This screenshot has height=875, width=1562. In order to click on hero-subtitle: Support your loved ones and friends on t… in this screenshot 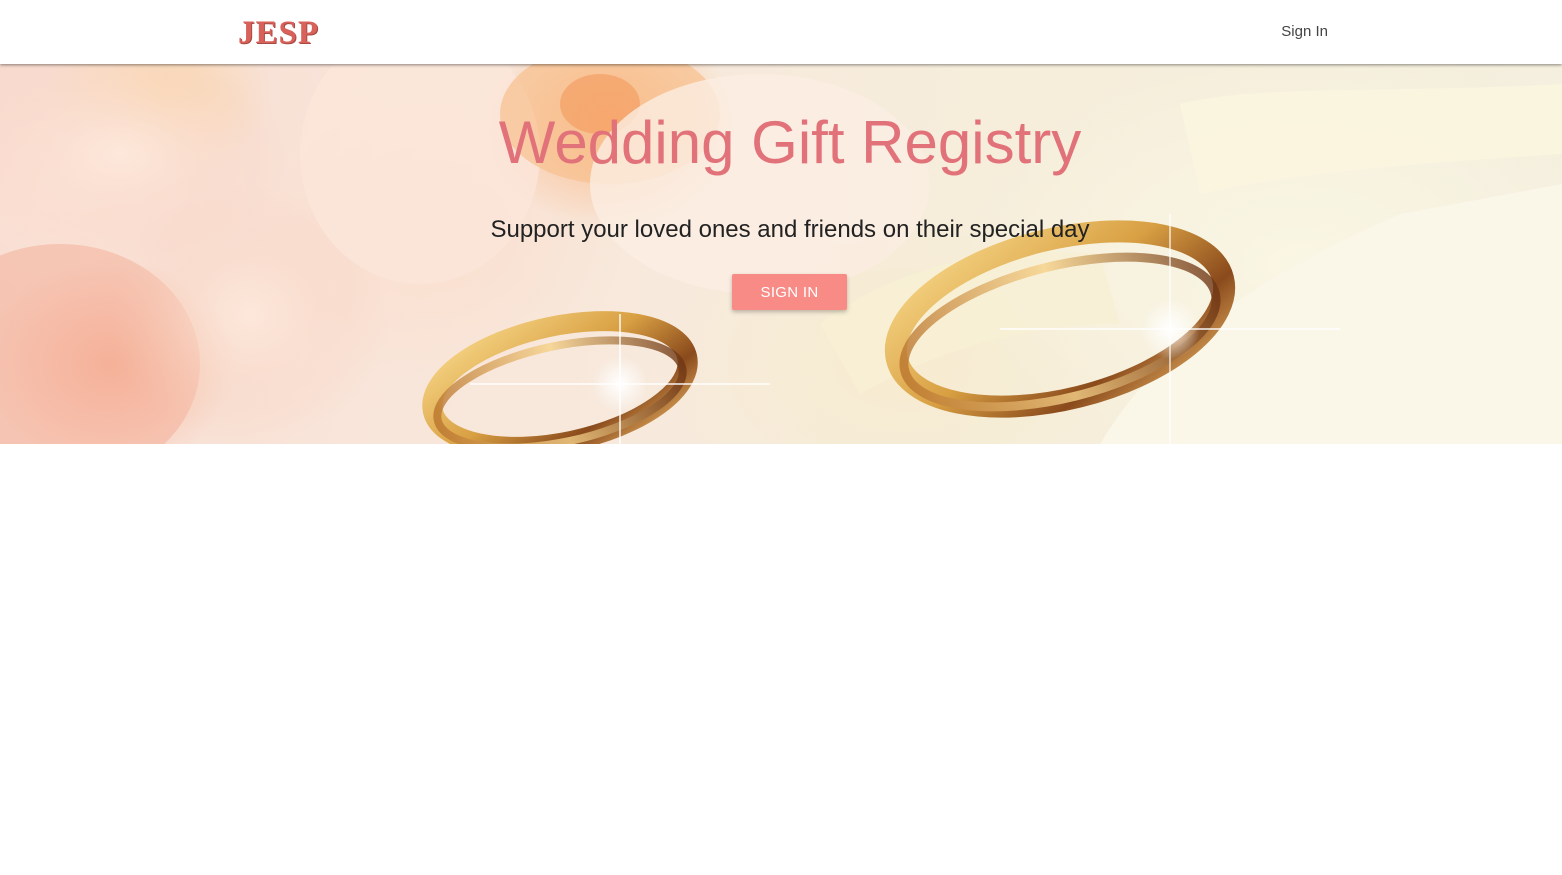, I will do `click(790, 229)`.